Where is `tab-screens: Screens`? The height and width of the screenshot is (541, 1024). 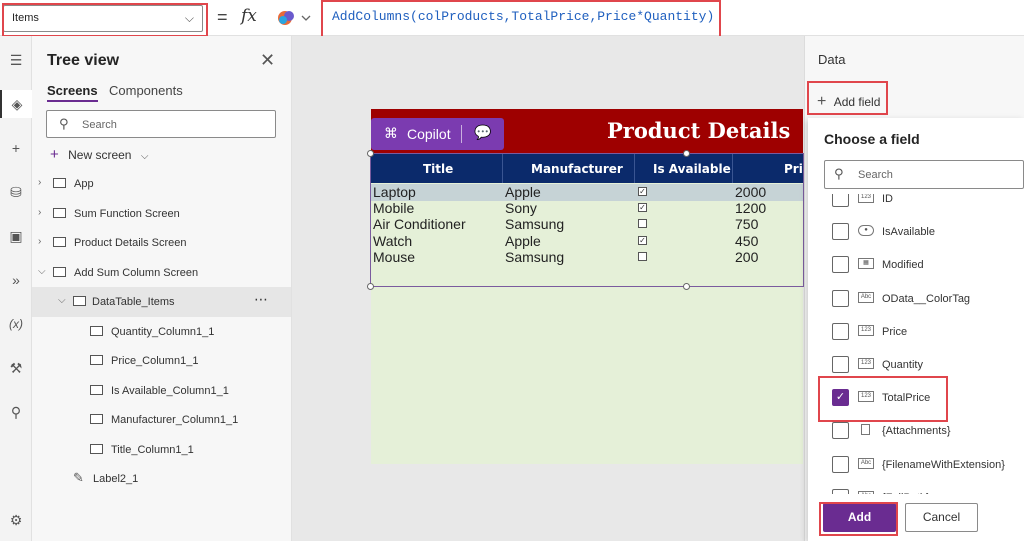
tab-screens: Screens is located at coordinates (72, 92).